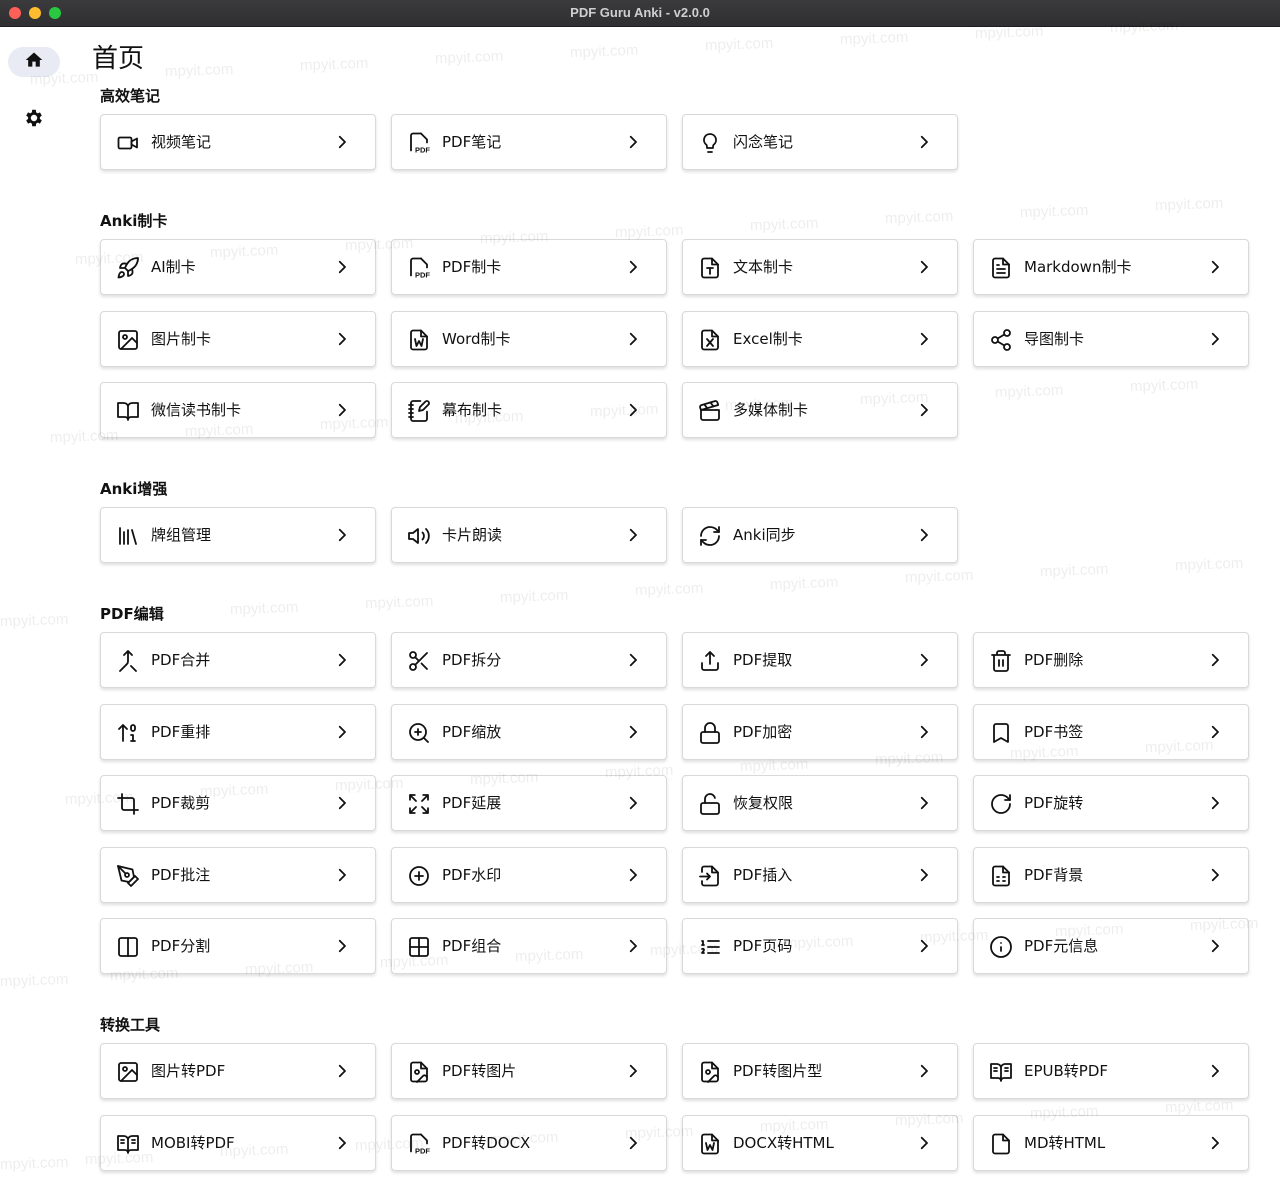 The height and width of the screenshot is (1194, 1280). Describe the element at coordinates (529, 732) in the screenshot. I see `tool-card-pdf缩放: PDF缩放` at that location.